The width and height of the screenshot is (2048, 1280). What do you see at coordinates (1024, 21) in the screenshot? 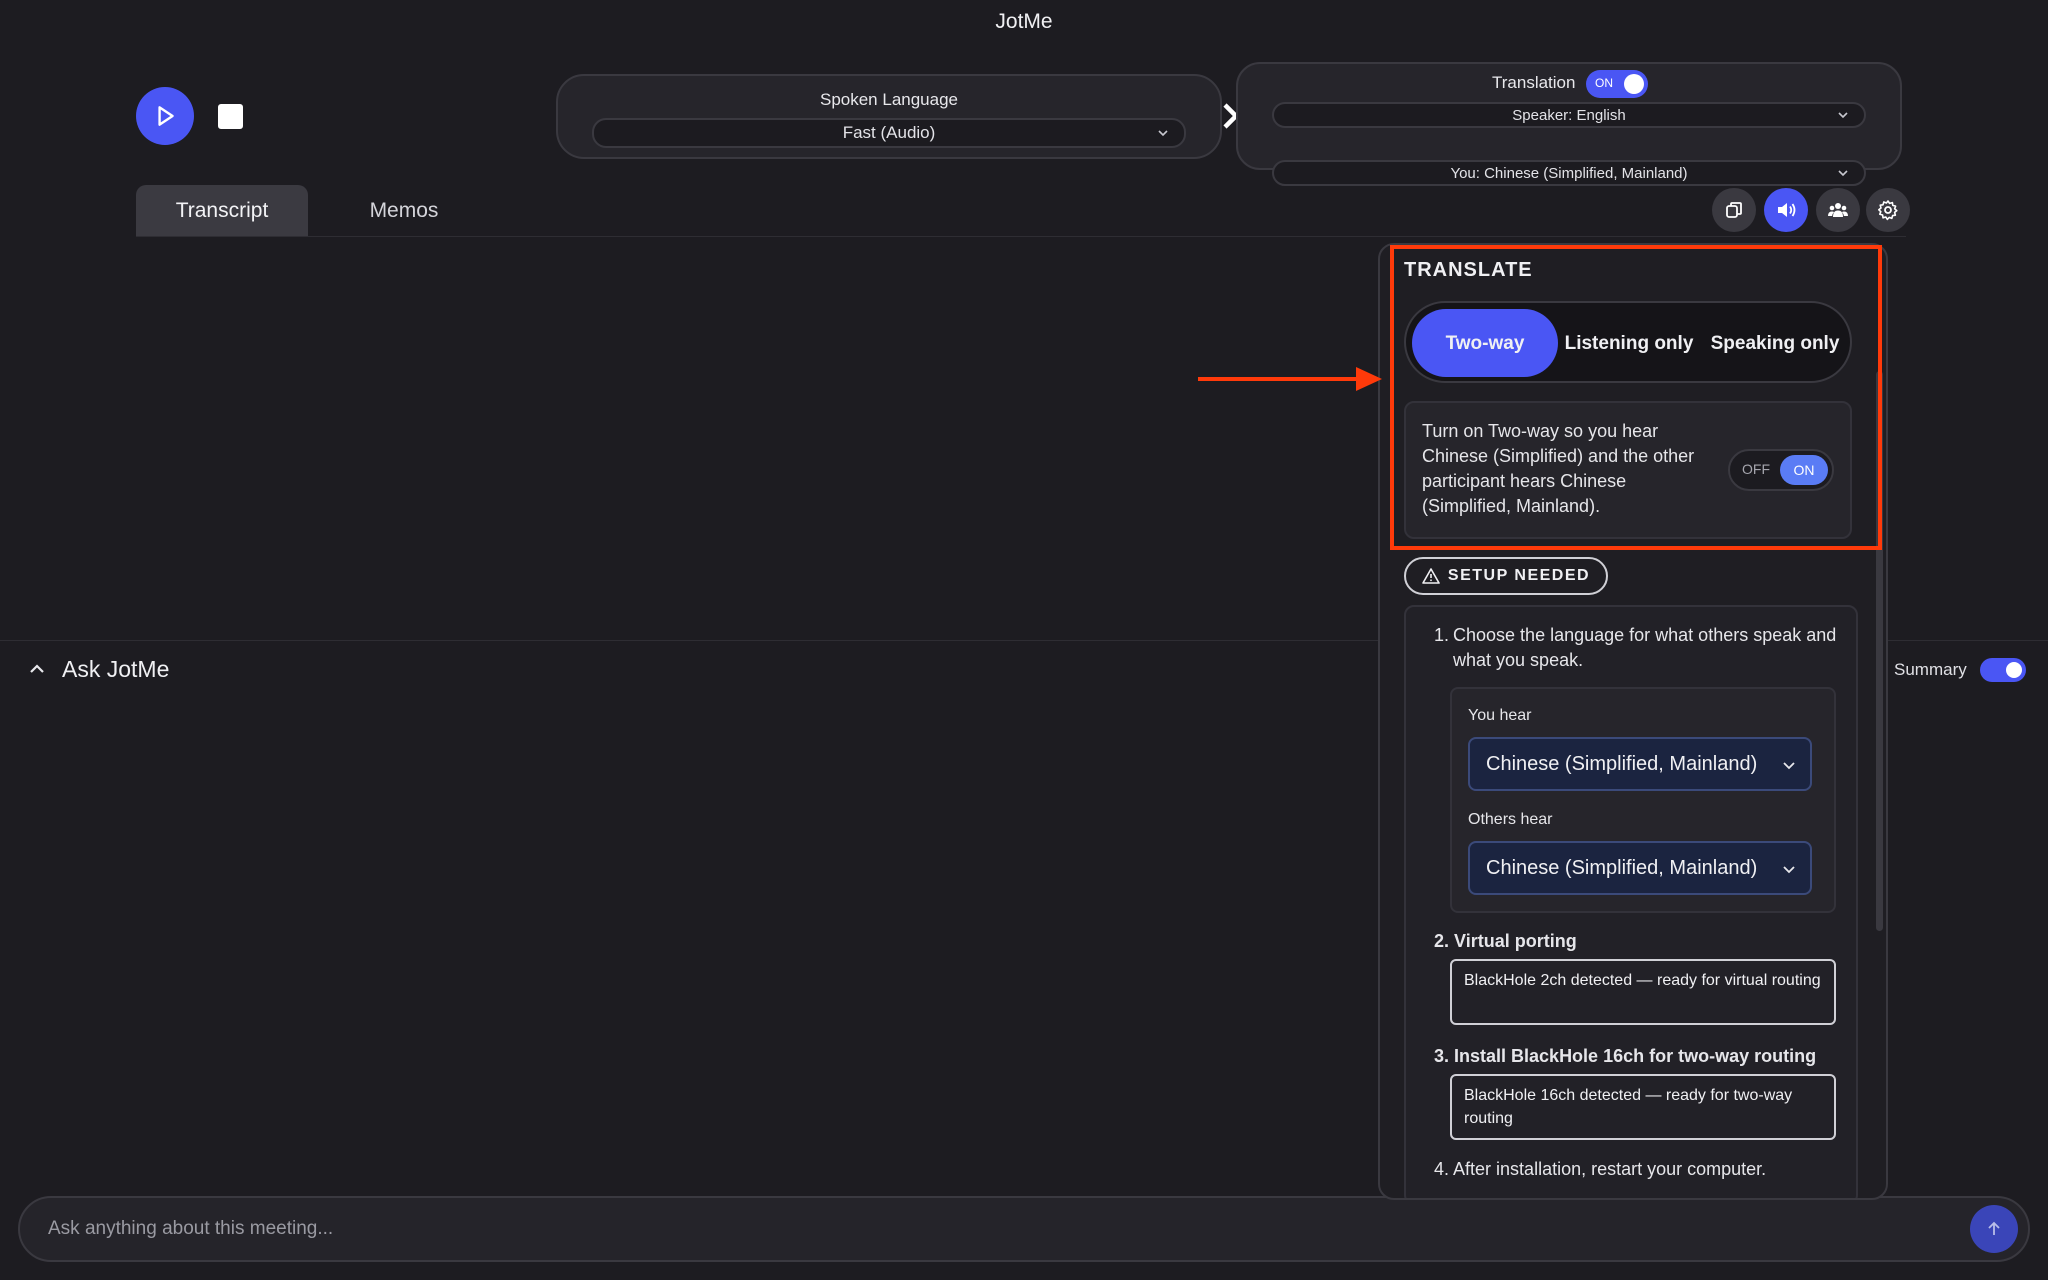
I see `app-title: JotMe` at bounding box center [1024, 21].